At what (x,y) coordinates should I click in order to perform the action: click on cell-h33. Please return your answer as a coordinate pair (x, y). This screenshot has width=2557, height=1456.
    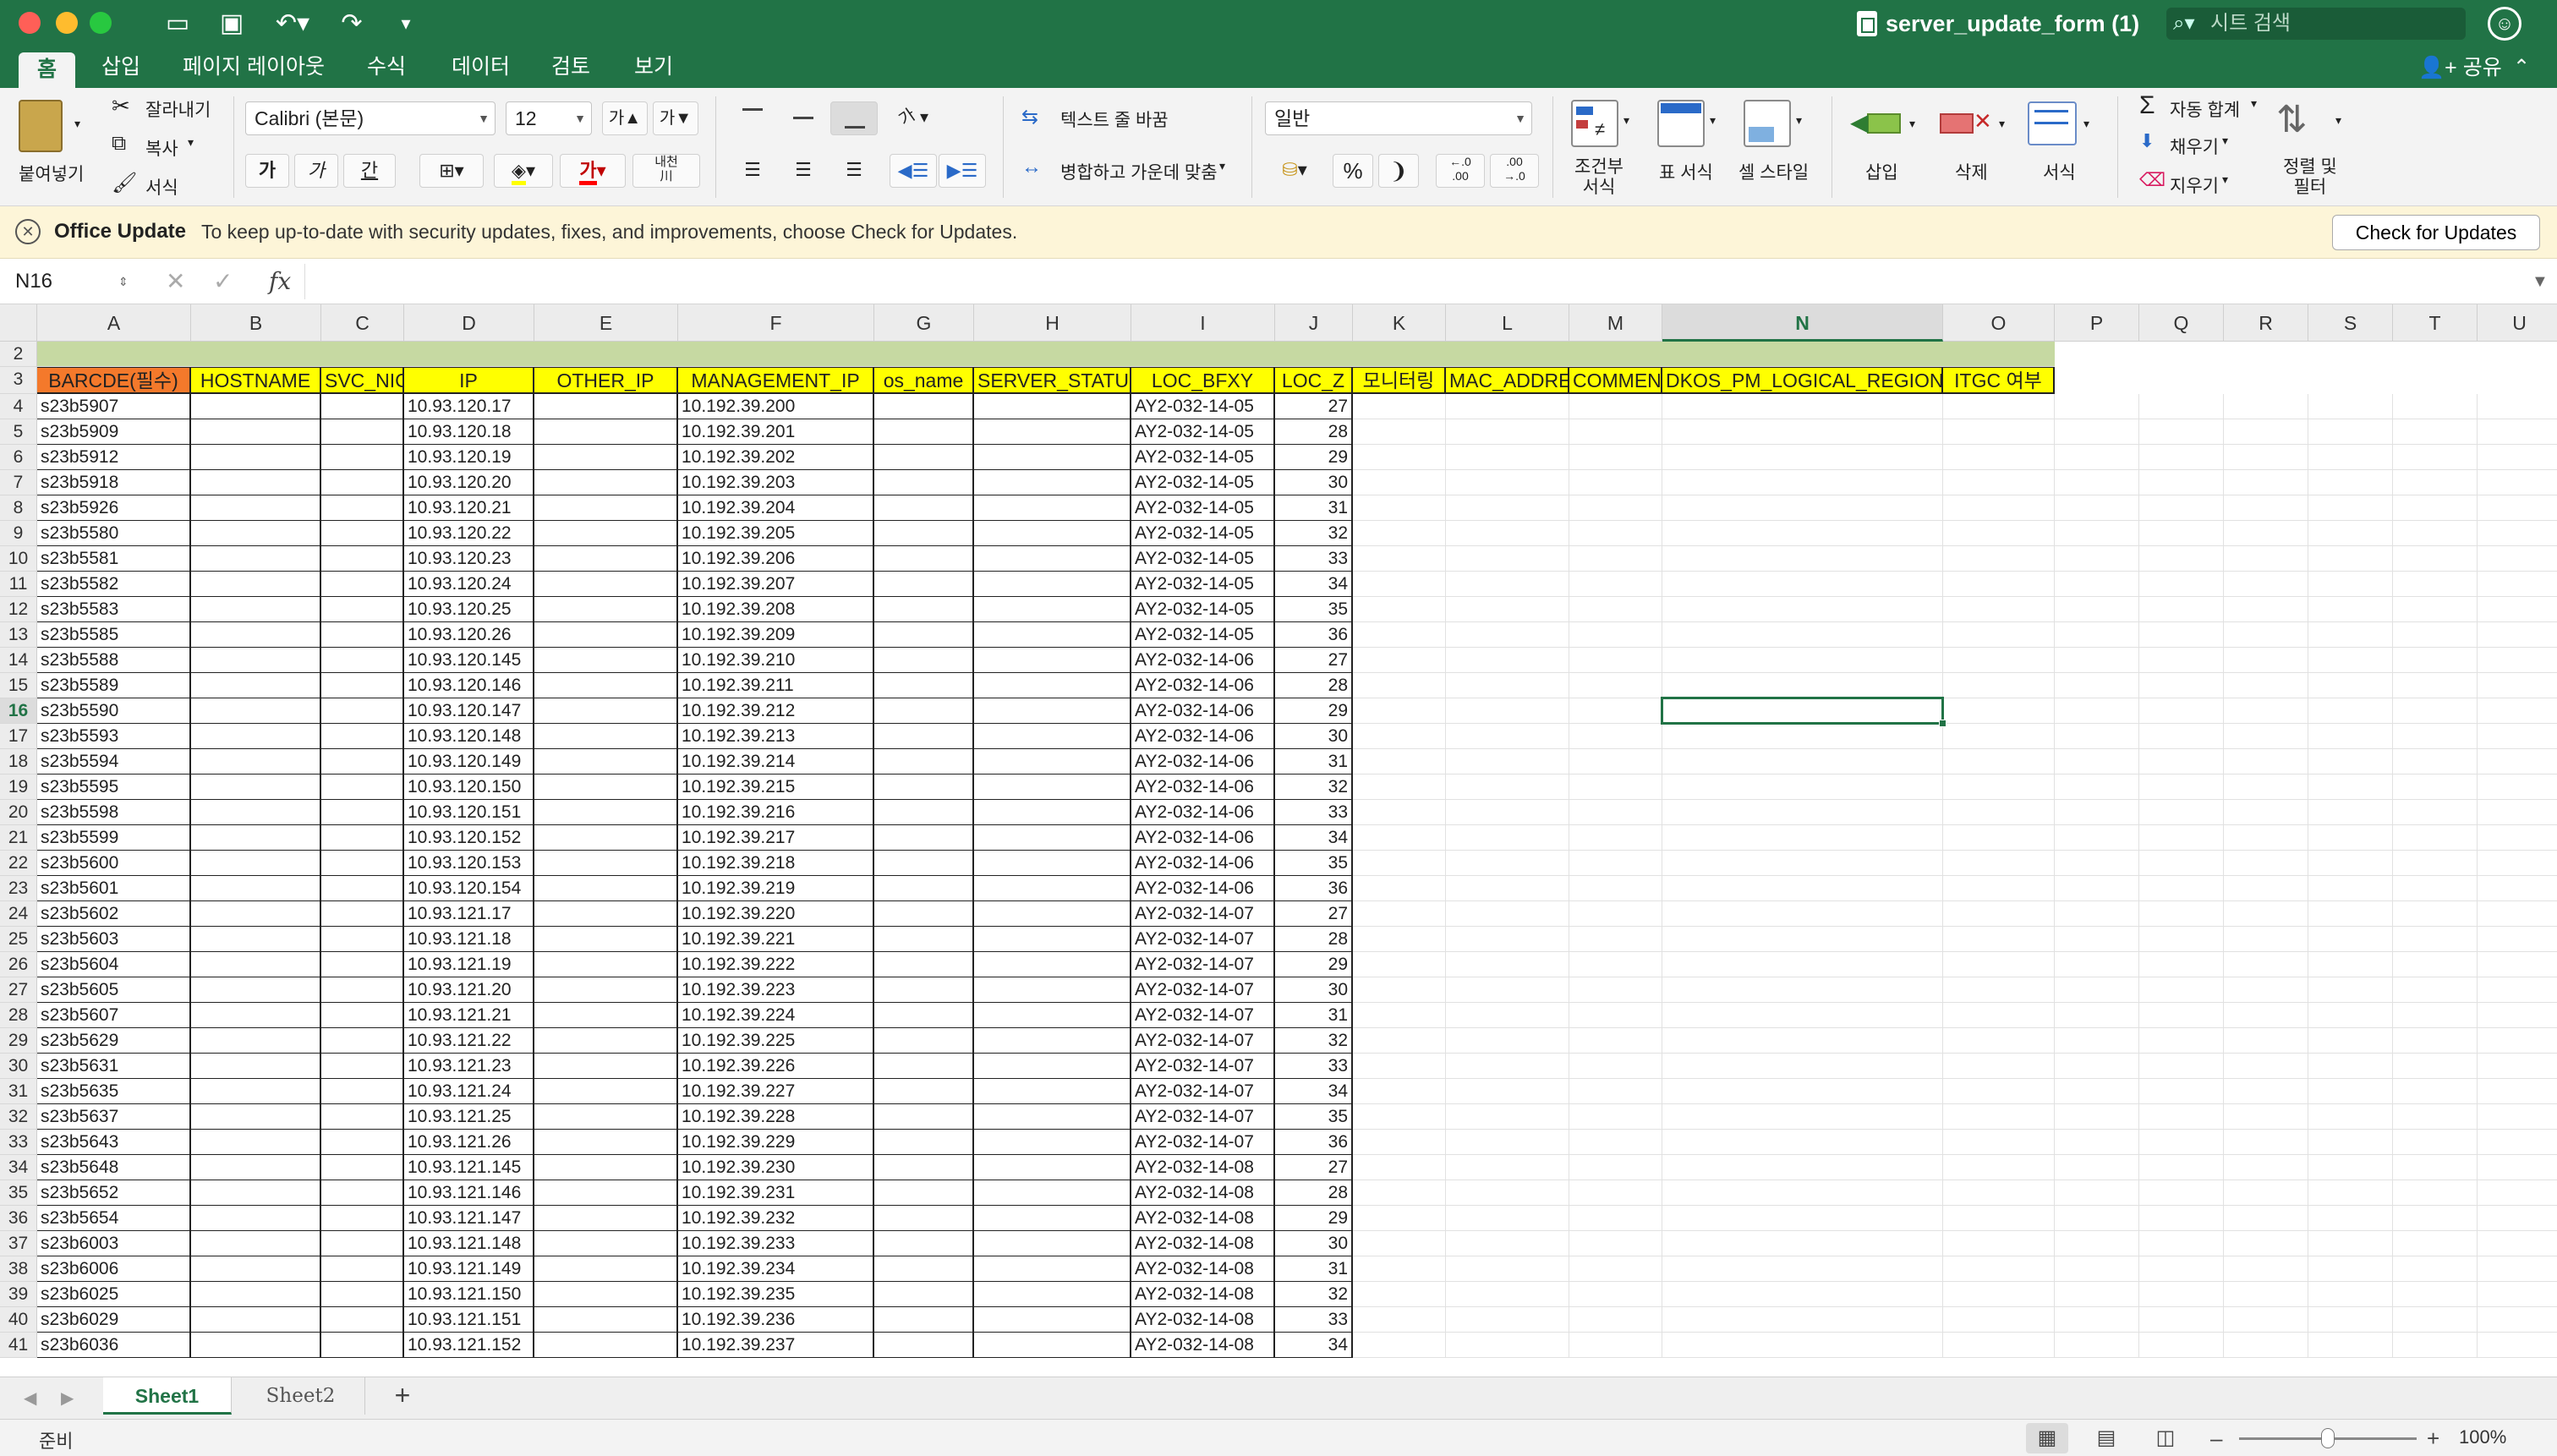
    Looking at the image, I should click on (1052, 1143).